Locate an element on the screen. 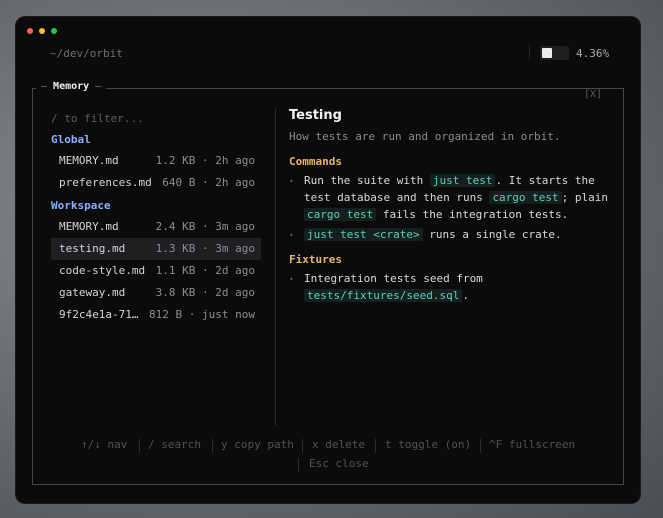  pane-divider is located at coordinates (275, 267).